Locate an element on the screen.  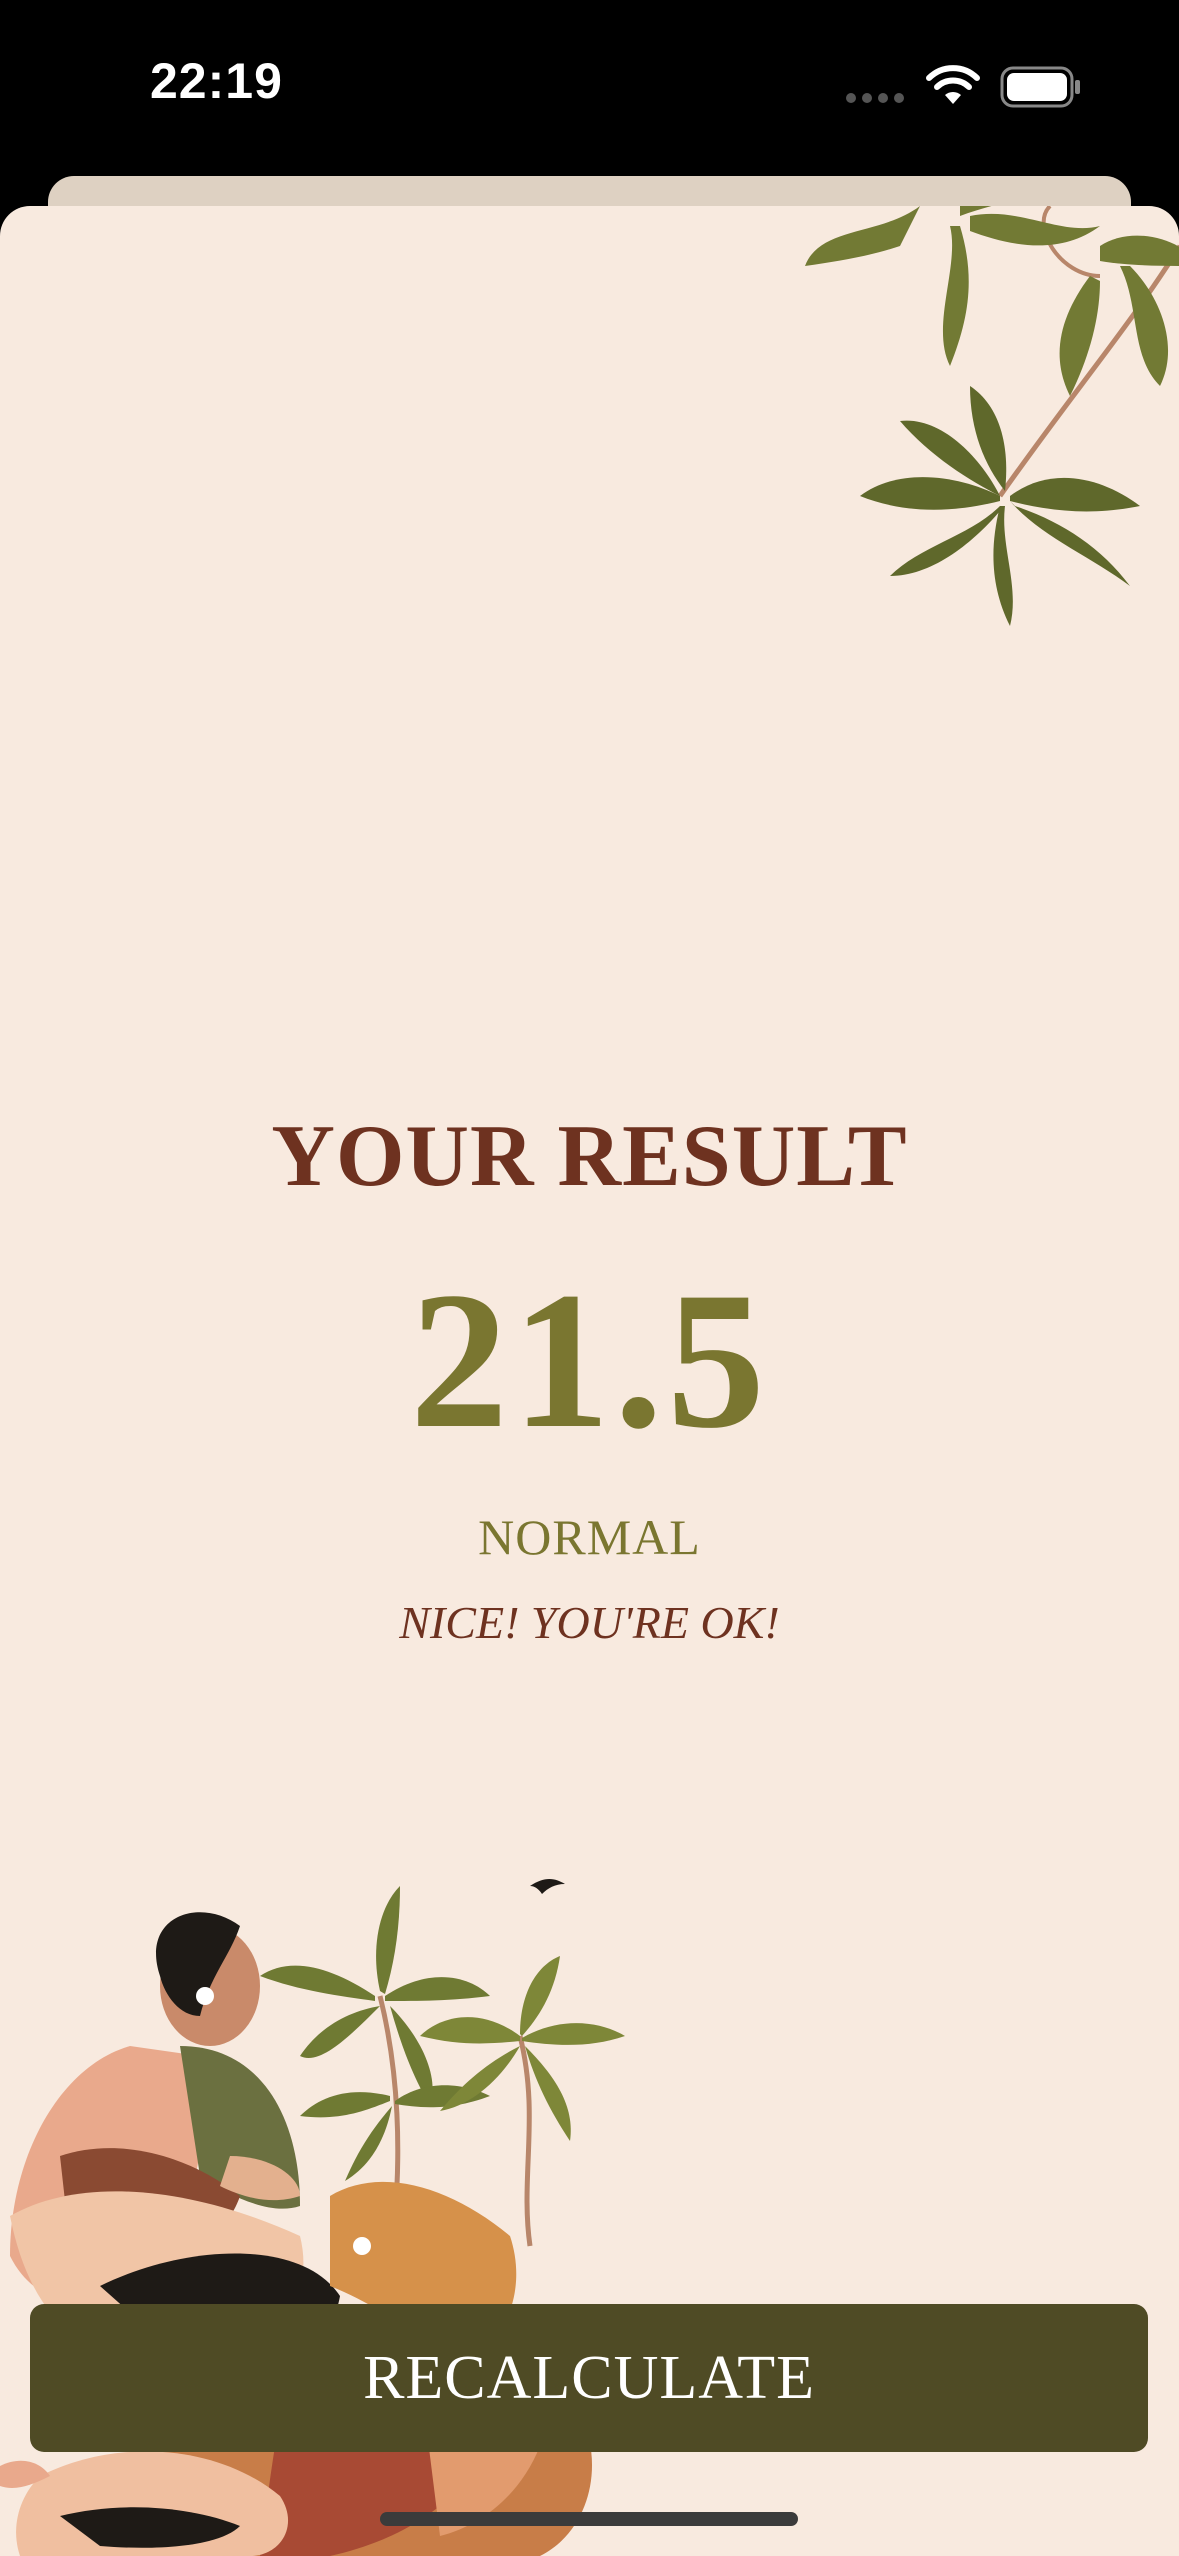
bmi-category: NORMAL is located at coordinates (589, 1537).